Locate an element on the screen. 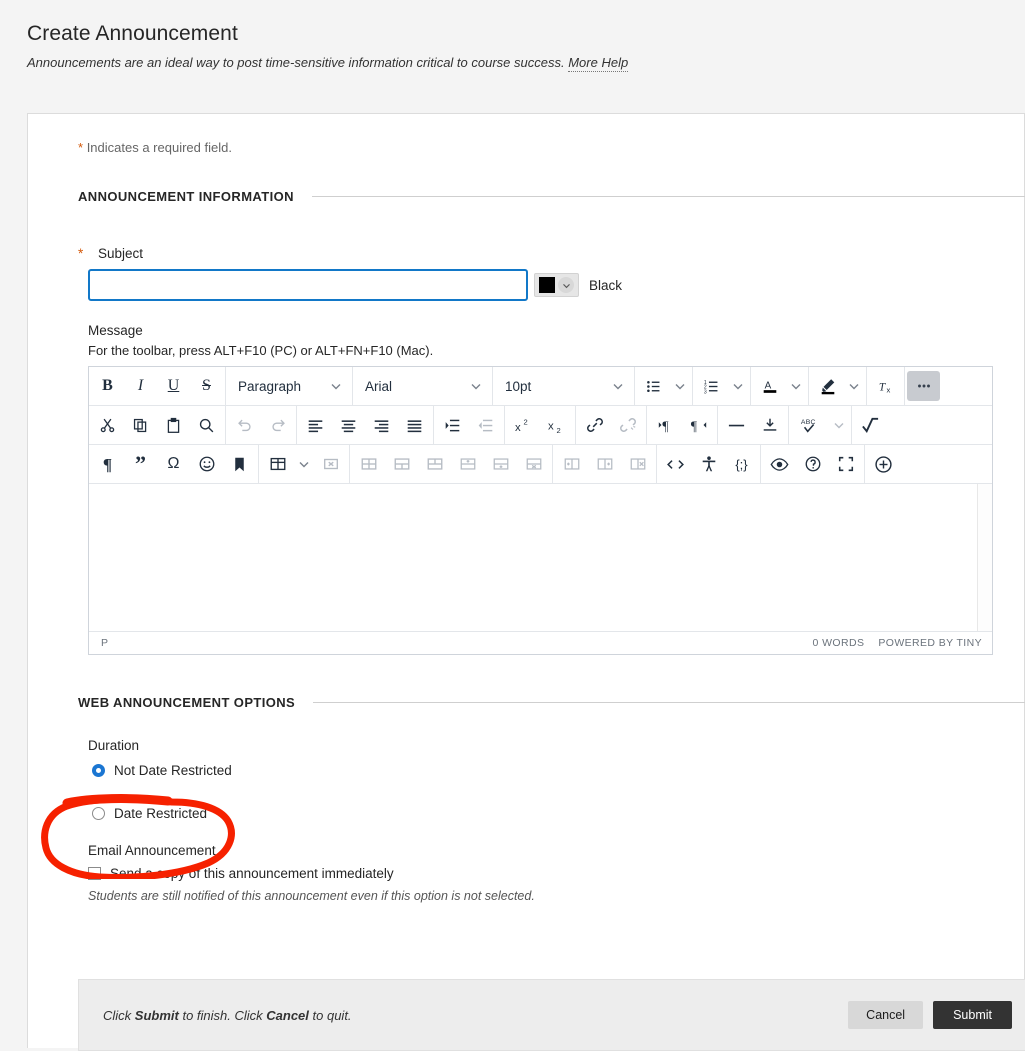 Image resolution: width=1025 pixels, height=1051 pixels. editor-scrollbar is located at coordinates (984, 557).